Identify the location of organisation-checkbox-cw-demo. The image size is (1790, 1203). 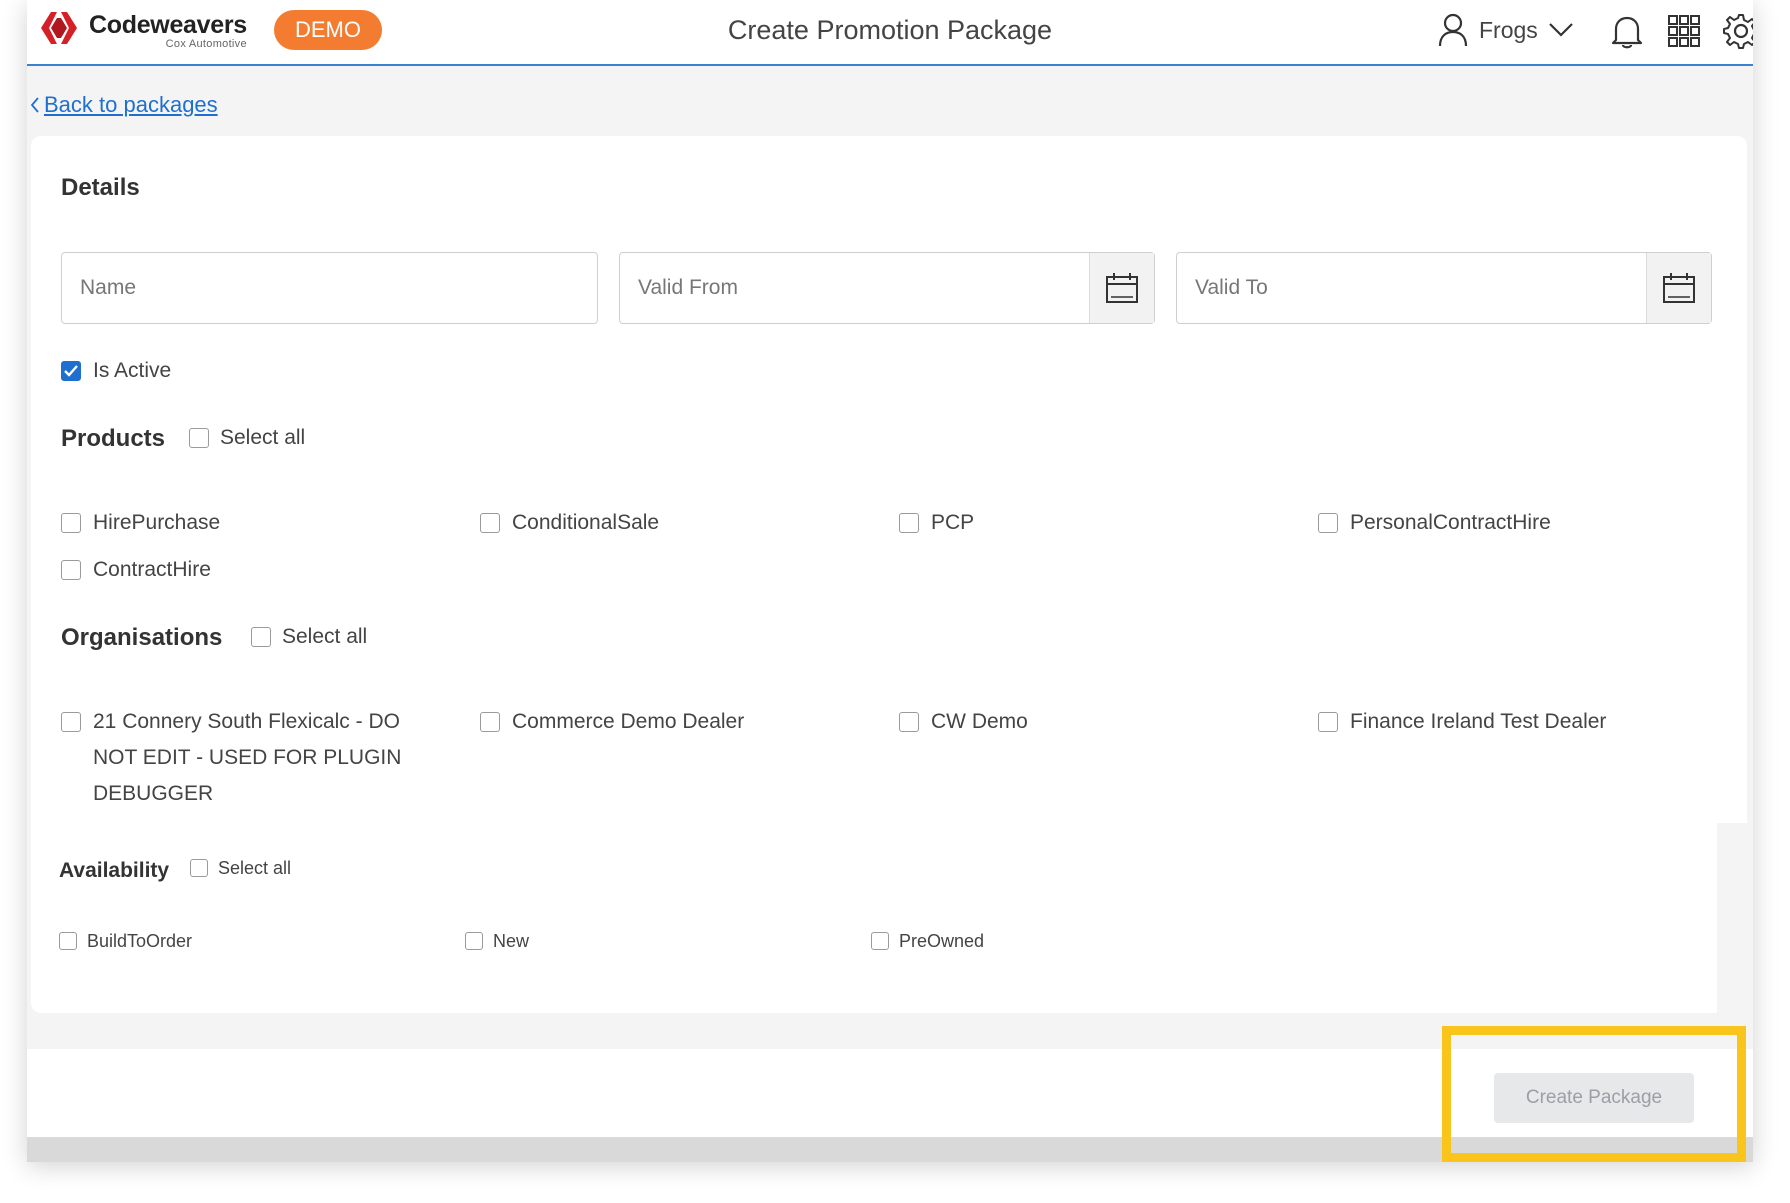
(909, 722).